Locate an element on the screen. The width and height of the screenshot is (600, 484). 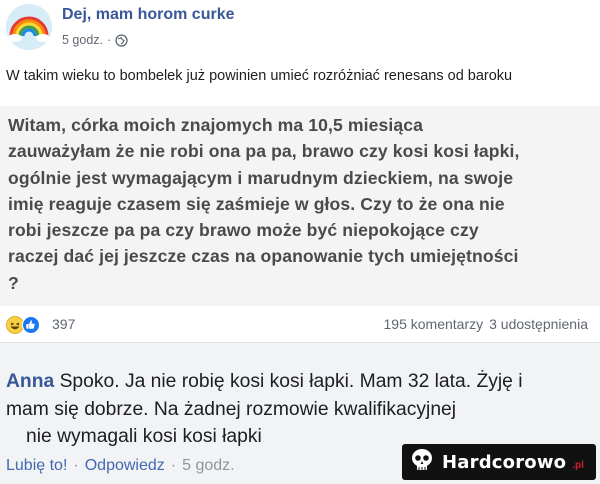
comment-actions: Lubię to! · Odpowiedz · 5 godz. is located at coordinates (120, 466).